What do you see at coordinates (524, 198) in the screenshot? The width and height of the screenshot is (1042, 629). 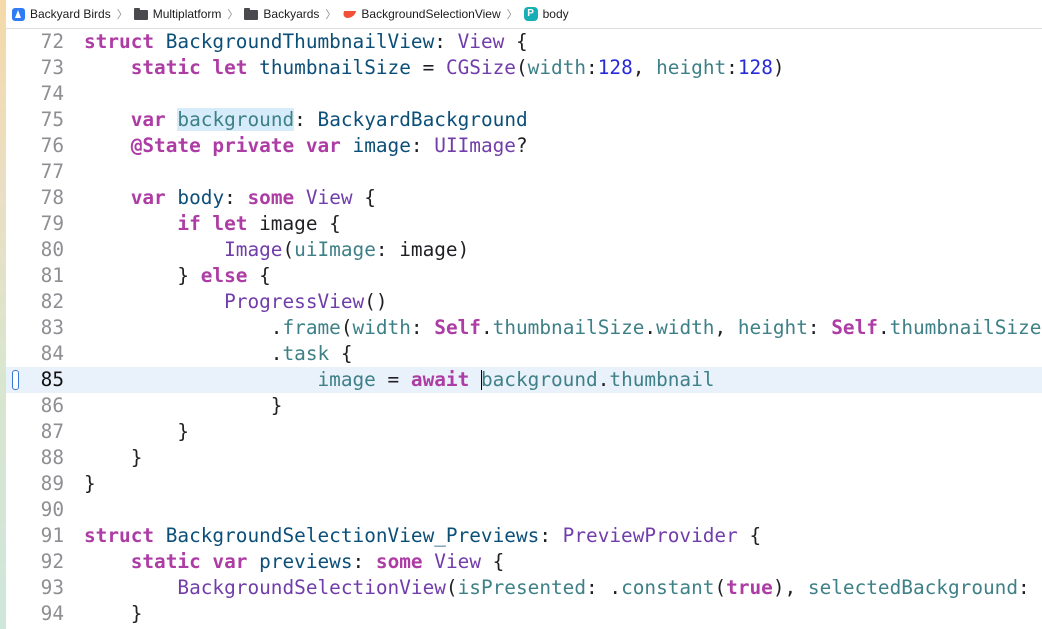 I see `code-line: 78 var body: some View {` at bounding box center [524, 198].